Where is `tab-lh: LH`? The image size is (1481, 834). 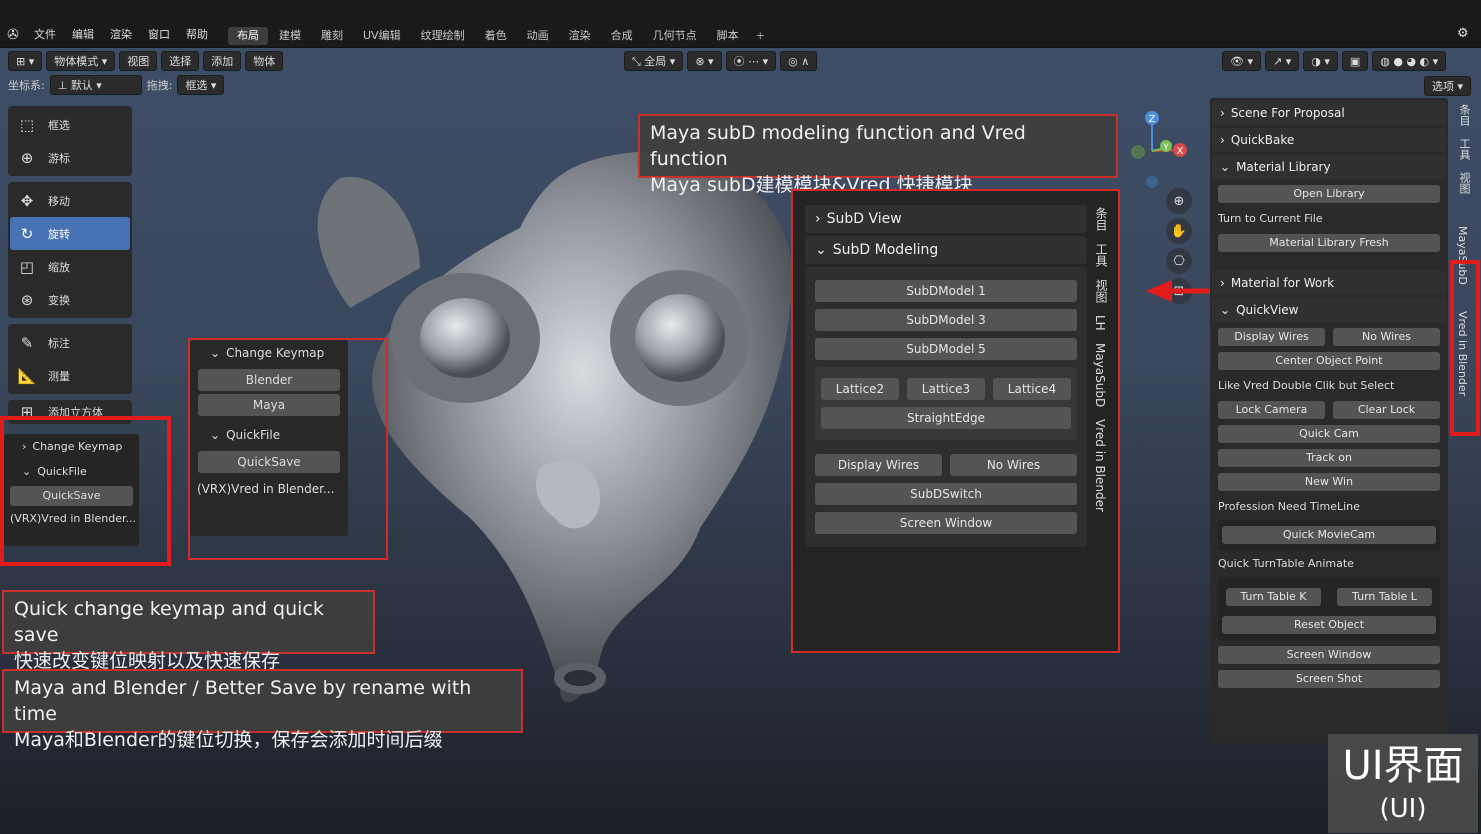 tab-lh: LH is located at coordinates (1100, 323).